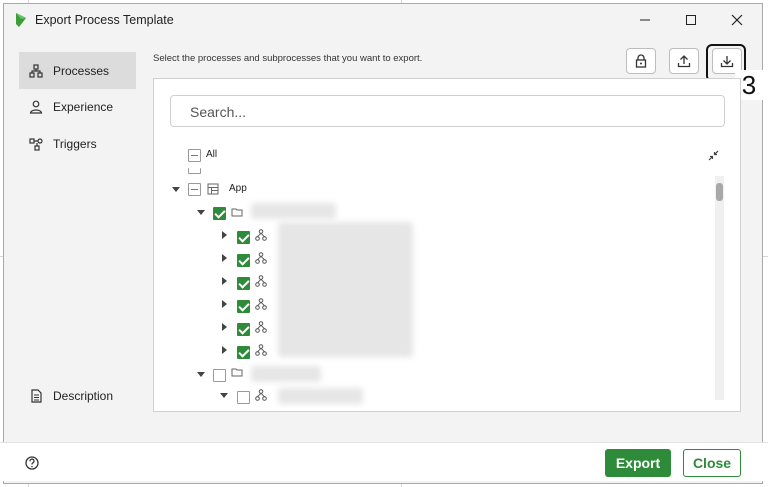 The width and height of the screenshot is (768, 487). I want to click on minimize-button, so click(645, 20).